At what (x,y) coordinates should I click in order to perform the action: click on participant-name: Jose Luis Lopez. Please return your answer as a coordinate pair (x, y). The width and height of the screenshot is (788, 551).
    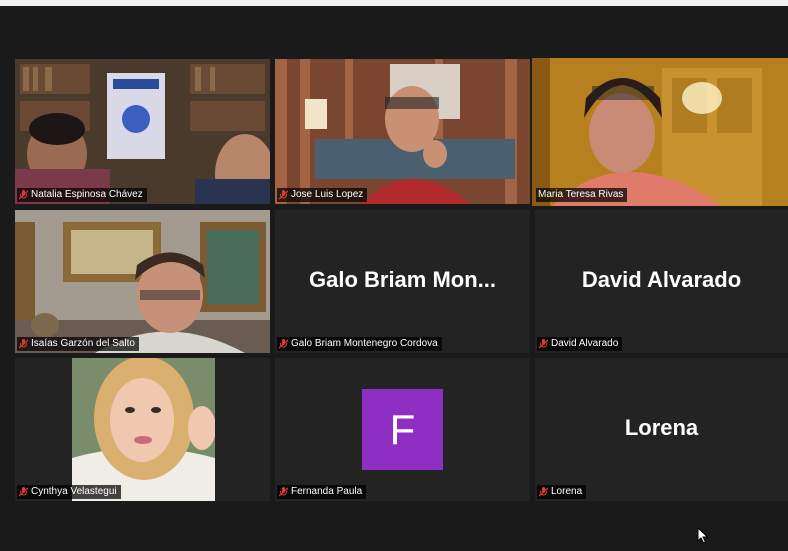
    Looking at the image, I should click on (327, 194).